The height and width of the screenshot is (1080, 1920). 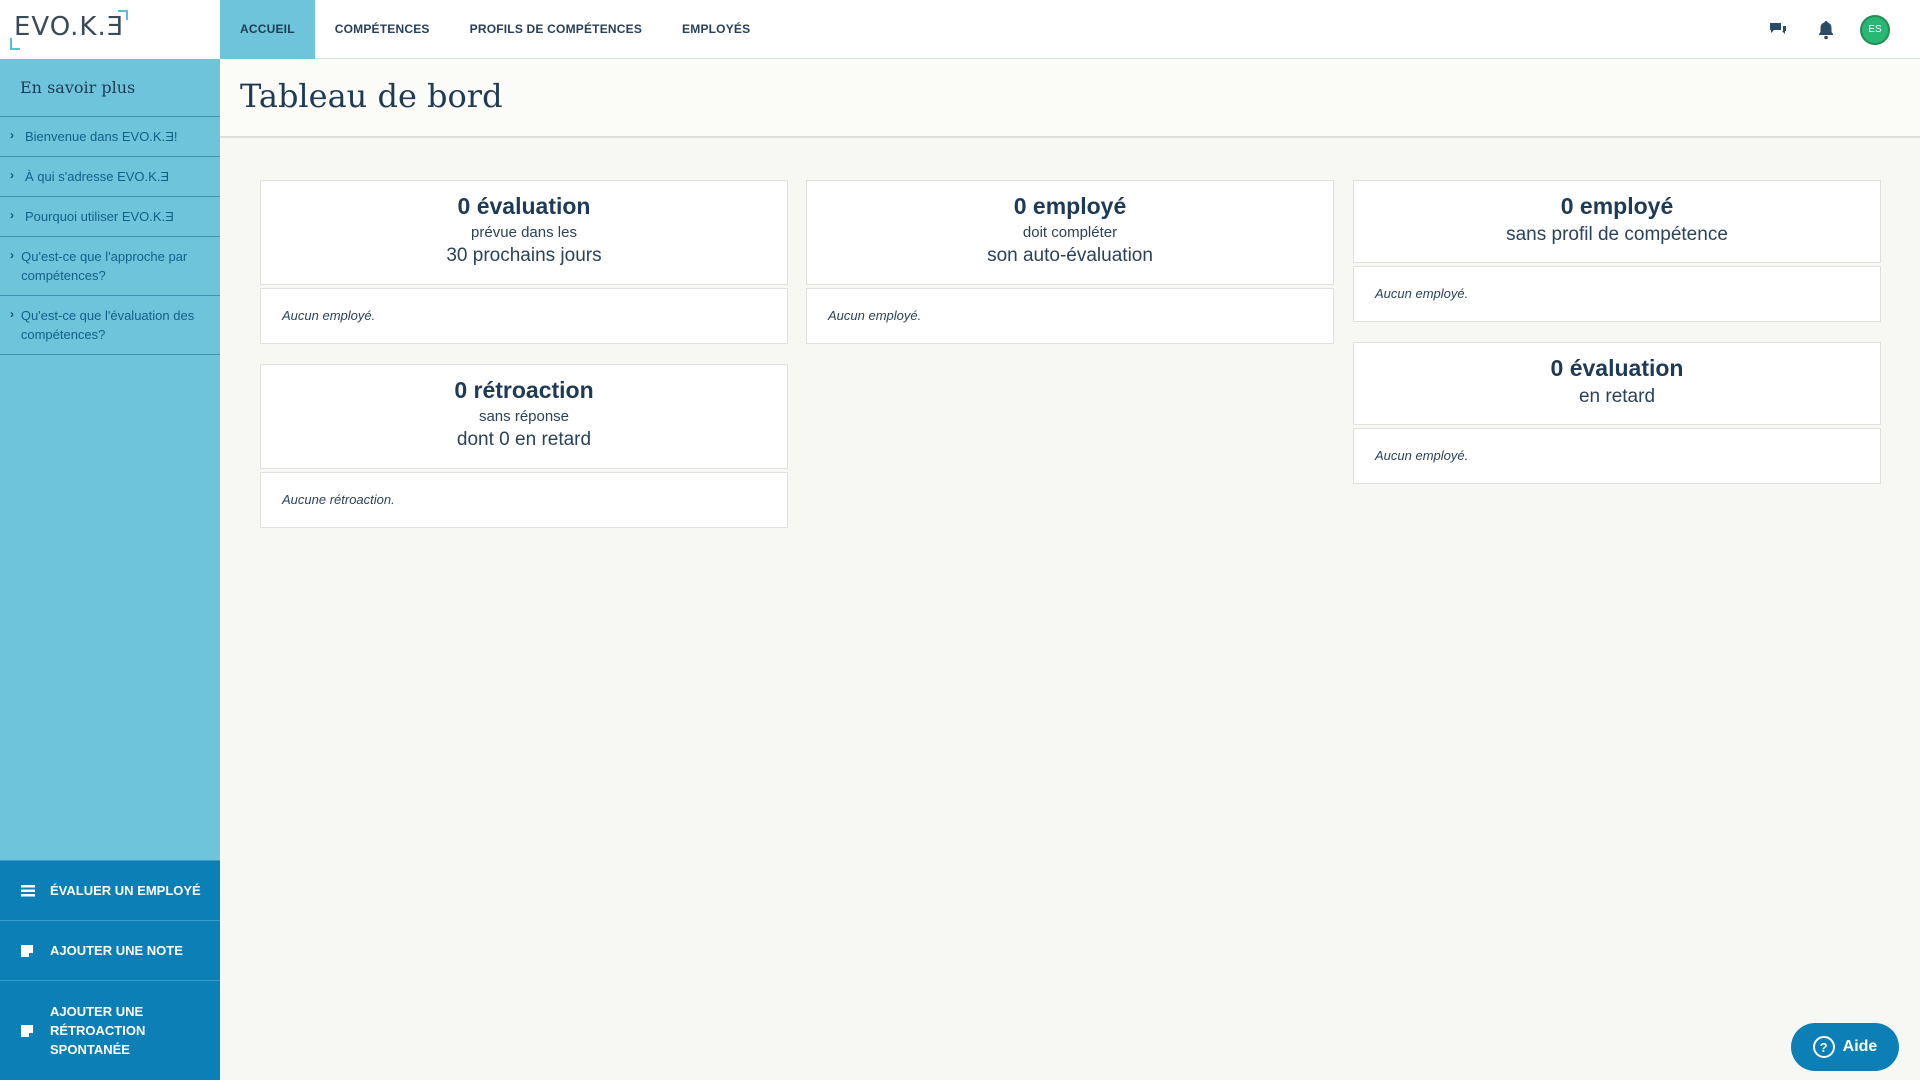 I want to click on card-detail: sans profil de compétence, so click(x=1617, y=234).